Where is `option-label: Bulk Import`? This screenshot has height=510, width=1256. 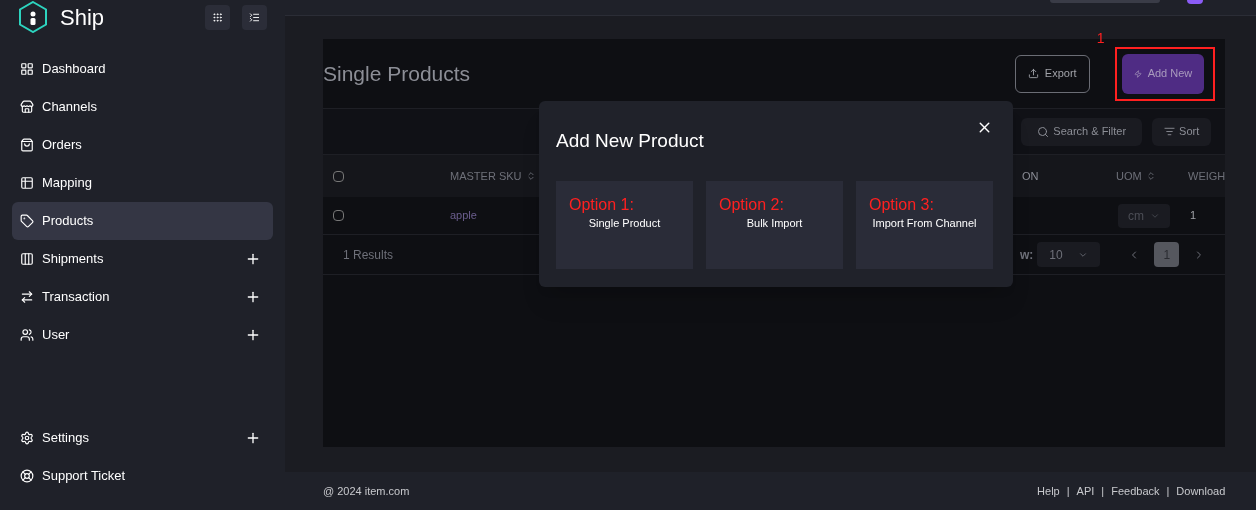 option-label: Bulk Import is located at coordinates (774, 223).